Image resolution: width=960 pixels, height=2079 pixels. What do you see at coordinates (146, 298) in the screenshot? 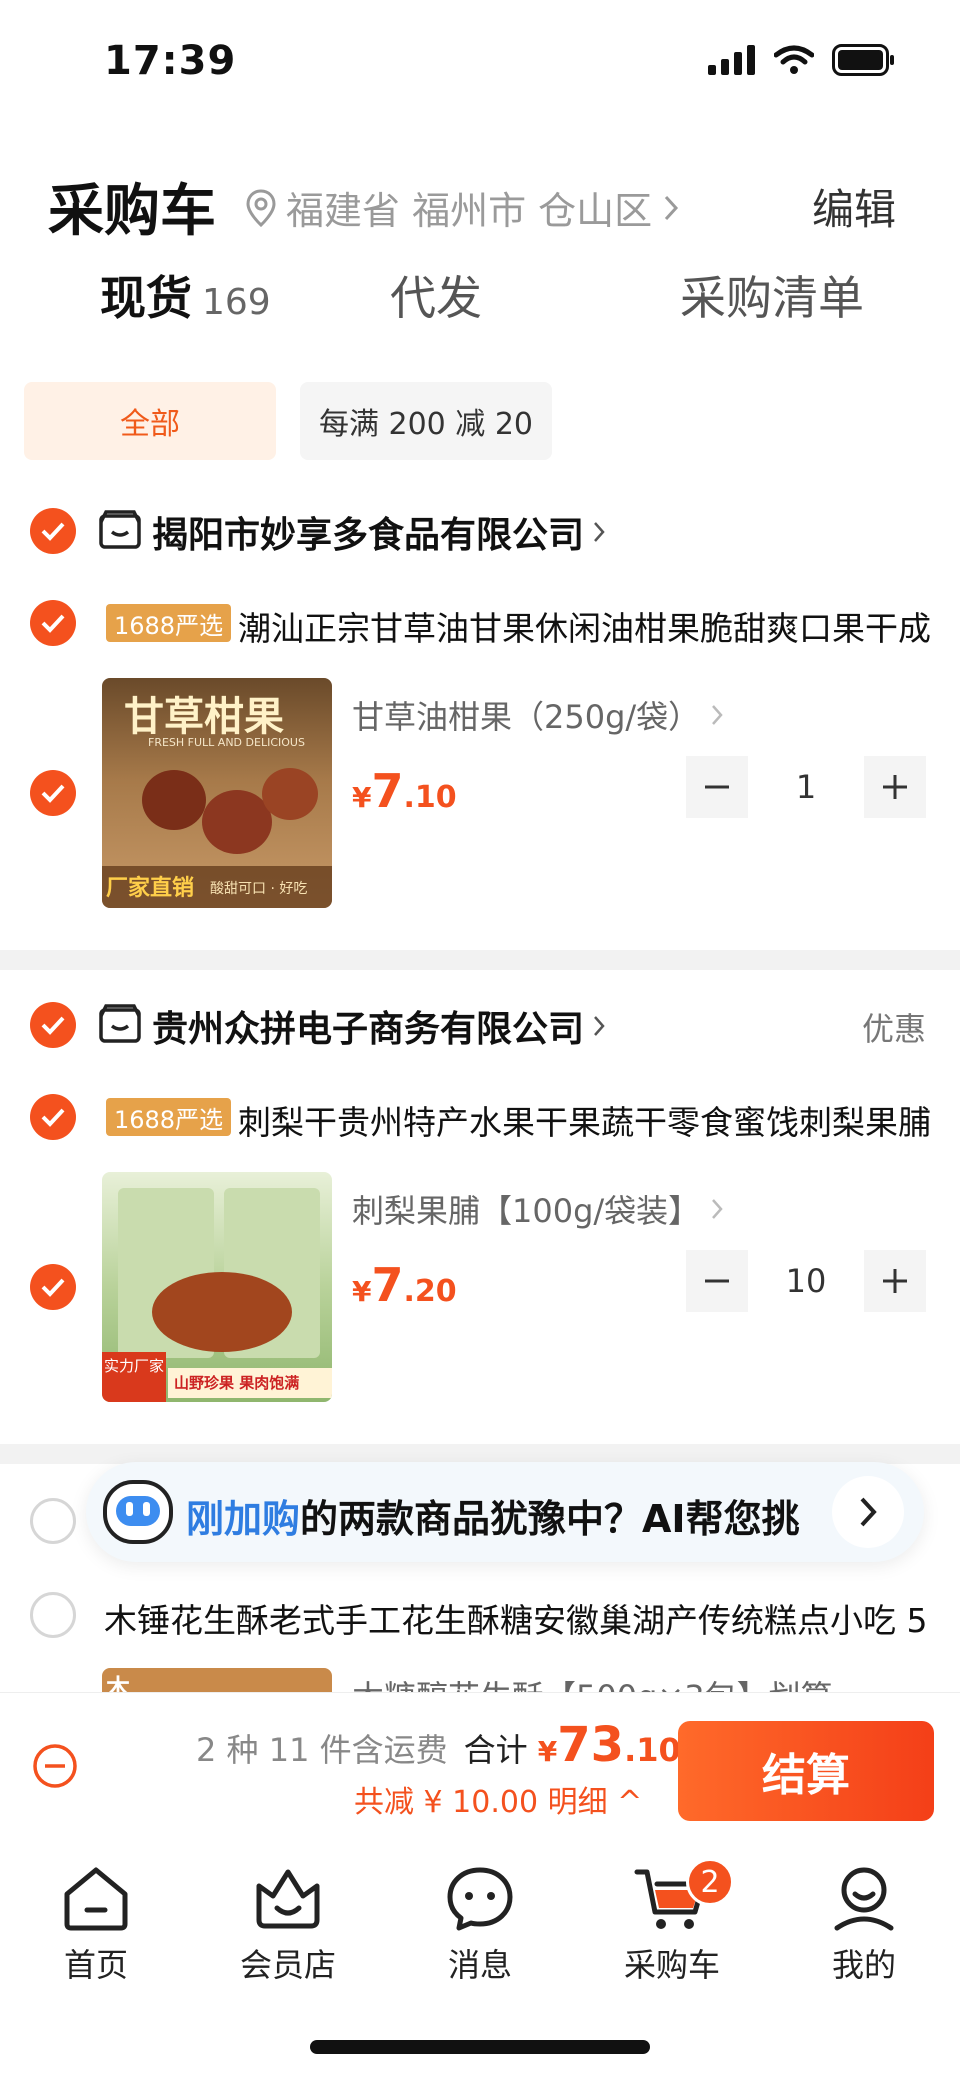
I see `tab-label: 现货` at bounding box center [146, 298].